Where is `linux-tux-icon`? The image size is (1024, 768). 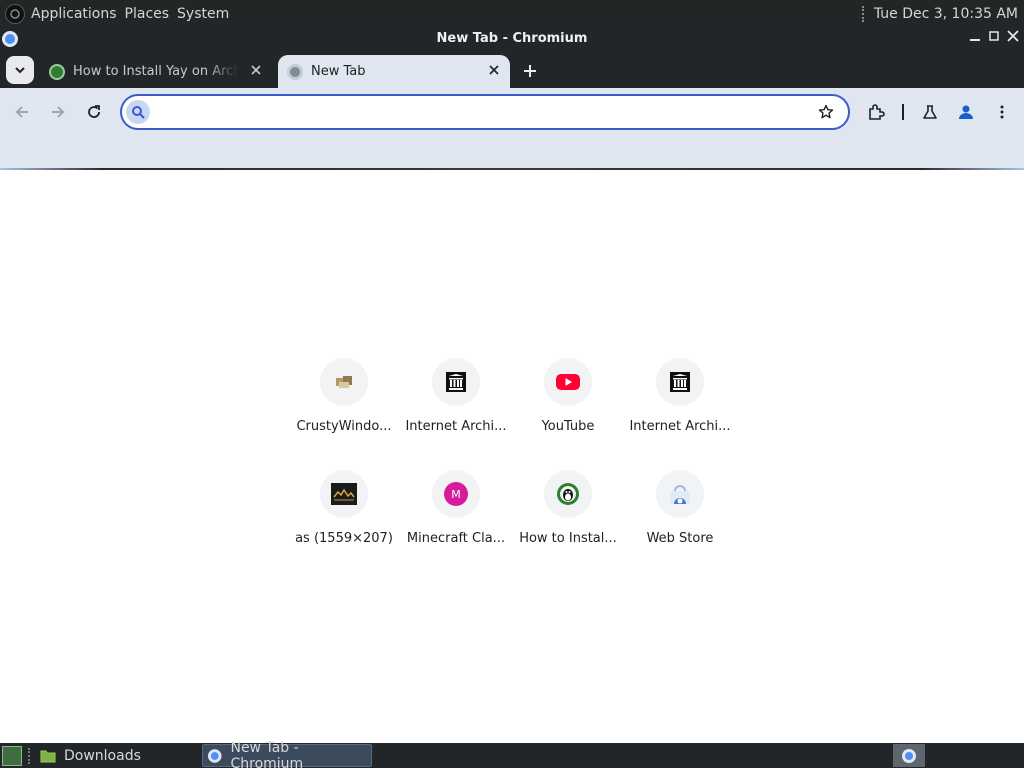
linux-tux-icon is located at coordinates (568, 494).